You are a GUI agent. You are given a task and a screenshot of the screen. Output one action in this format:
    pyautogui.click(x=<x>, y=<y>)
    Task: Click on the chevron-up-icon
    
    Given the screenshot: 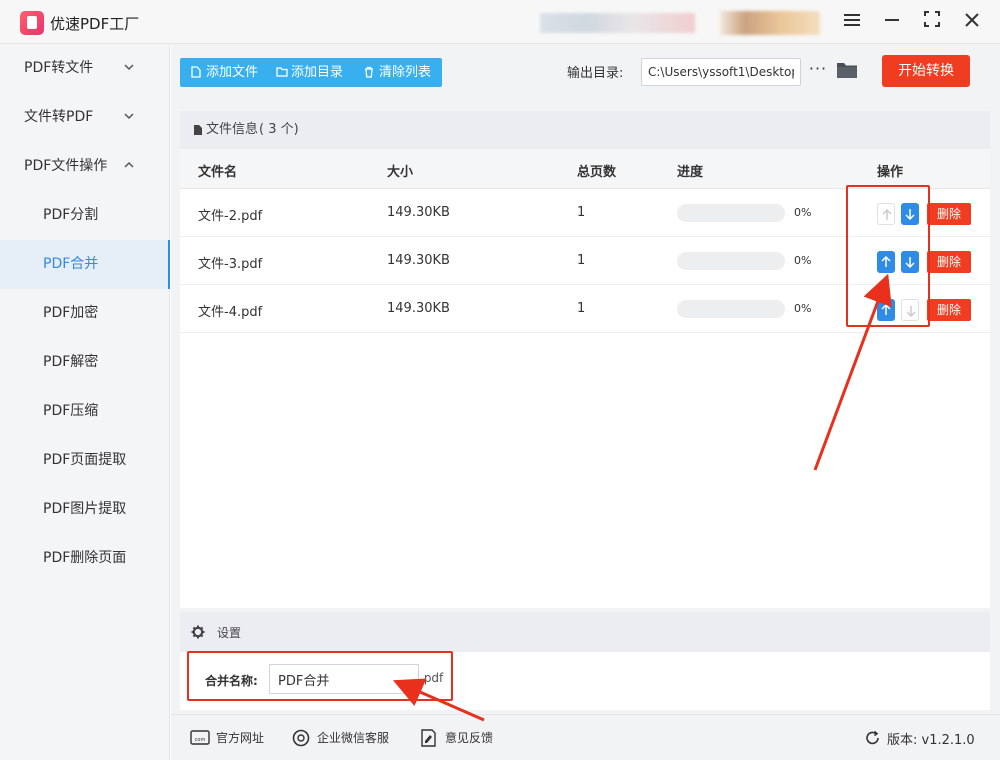 What is the action you would take?
    pyautogui.click(x=129, y=164)
    